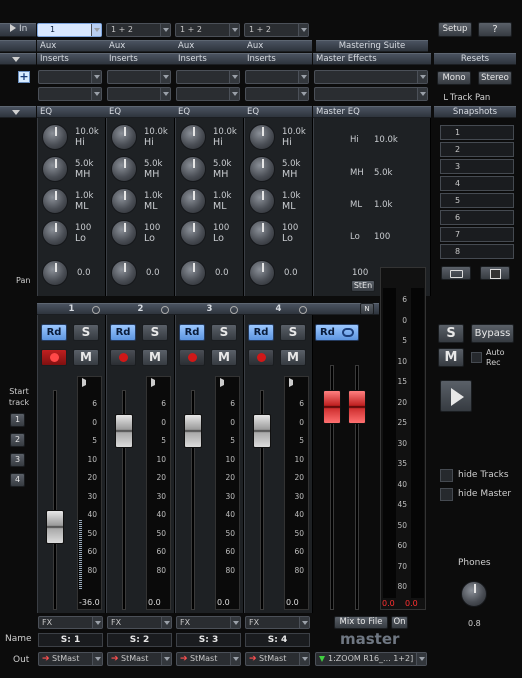 The width and height of the screenshot is (522, 678). I want to click on master-fader-right, so click(357, 407).